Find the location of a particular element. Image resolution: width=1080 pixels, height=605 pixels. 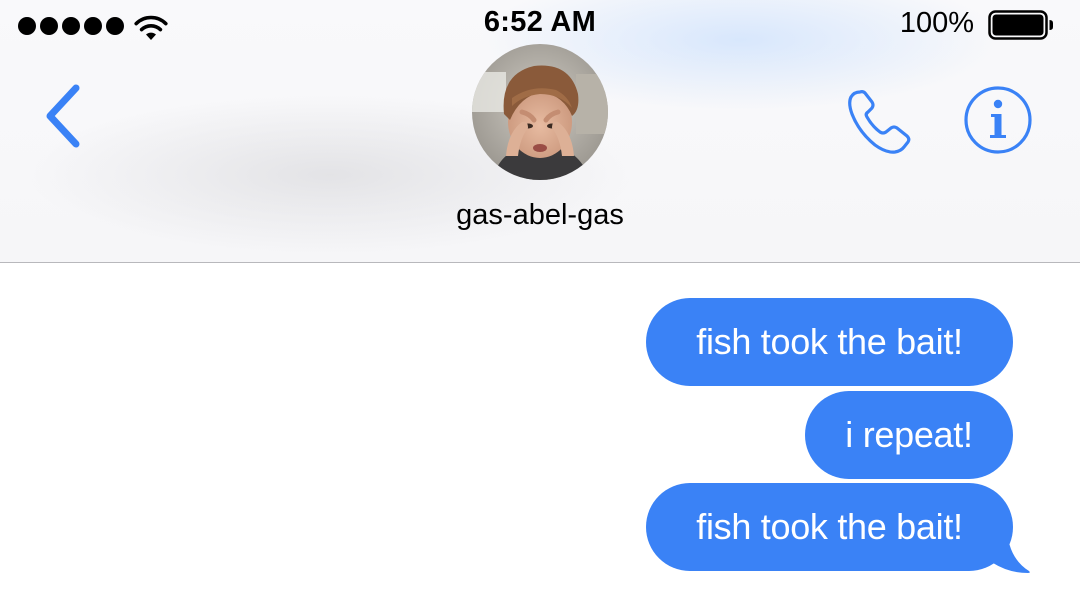

message-bubble: i repeat! is located at coordinates (909, 435).